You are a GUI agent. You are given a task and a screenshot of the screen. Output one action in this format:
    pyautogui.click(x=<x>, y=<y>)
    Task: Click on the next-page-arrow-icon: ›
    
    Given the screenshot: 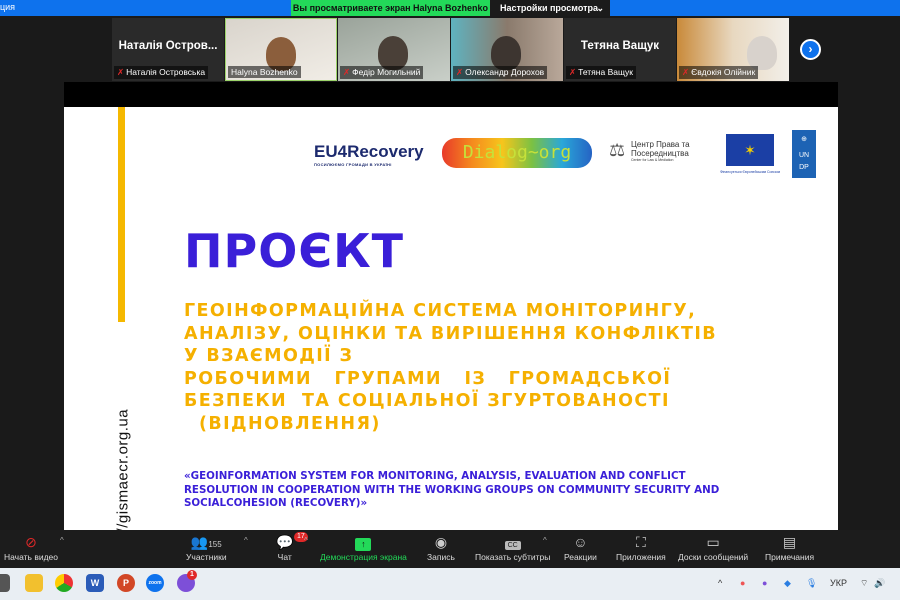 What is the action you would take?
    pyautogui.click(x=810, y=49)
    